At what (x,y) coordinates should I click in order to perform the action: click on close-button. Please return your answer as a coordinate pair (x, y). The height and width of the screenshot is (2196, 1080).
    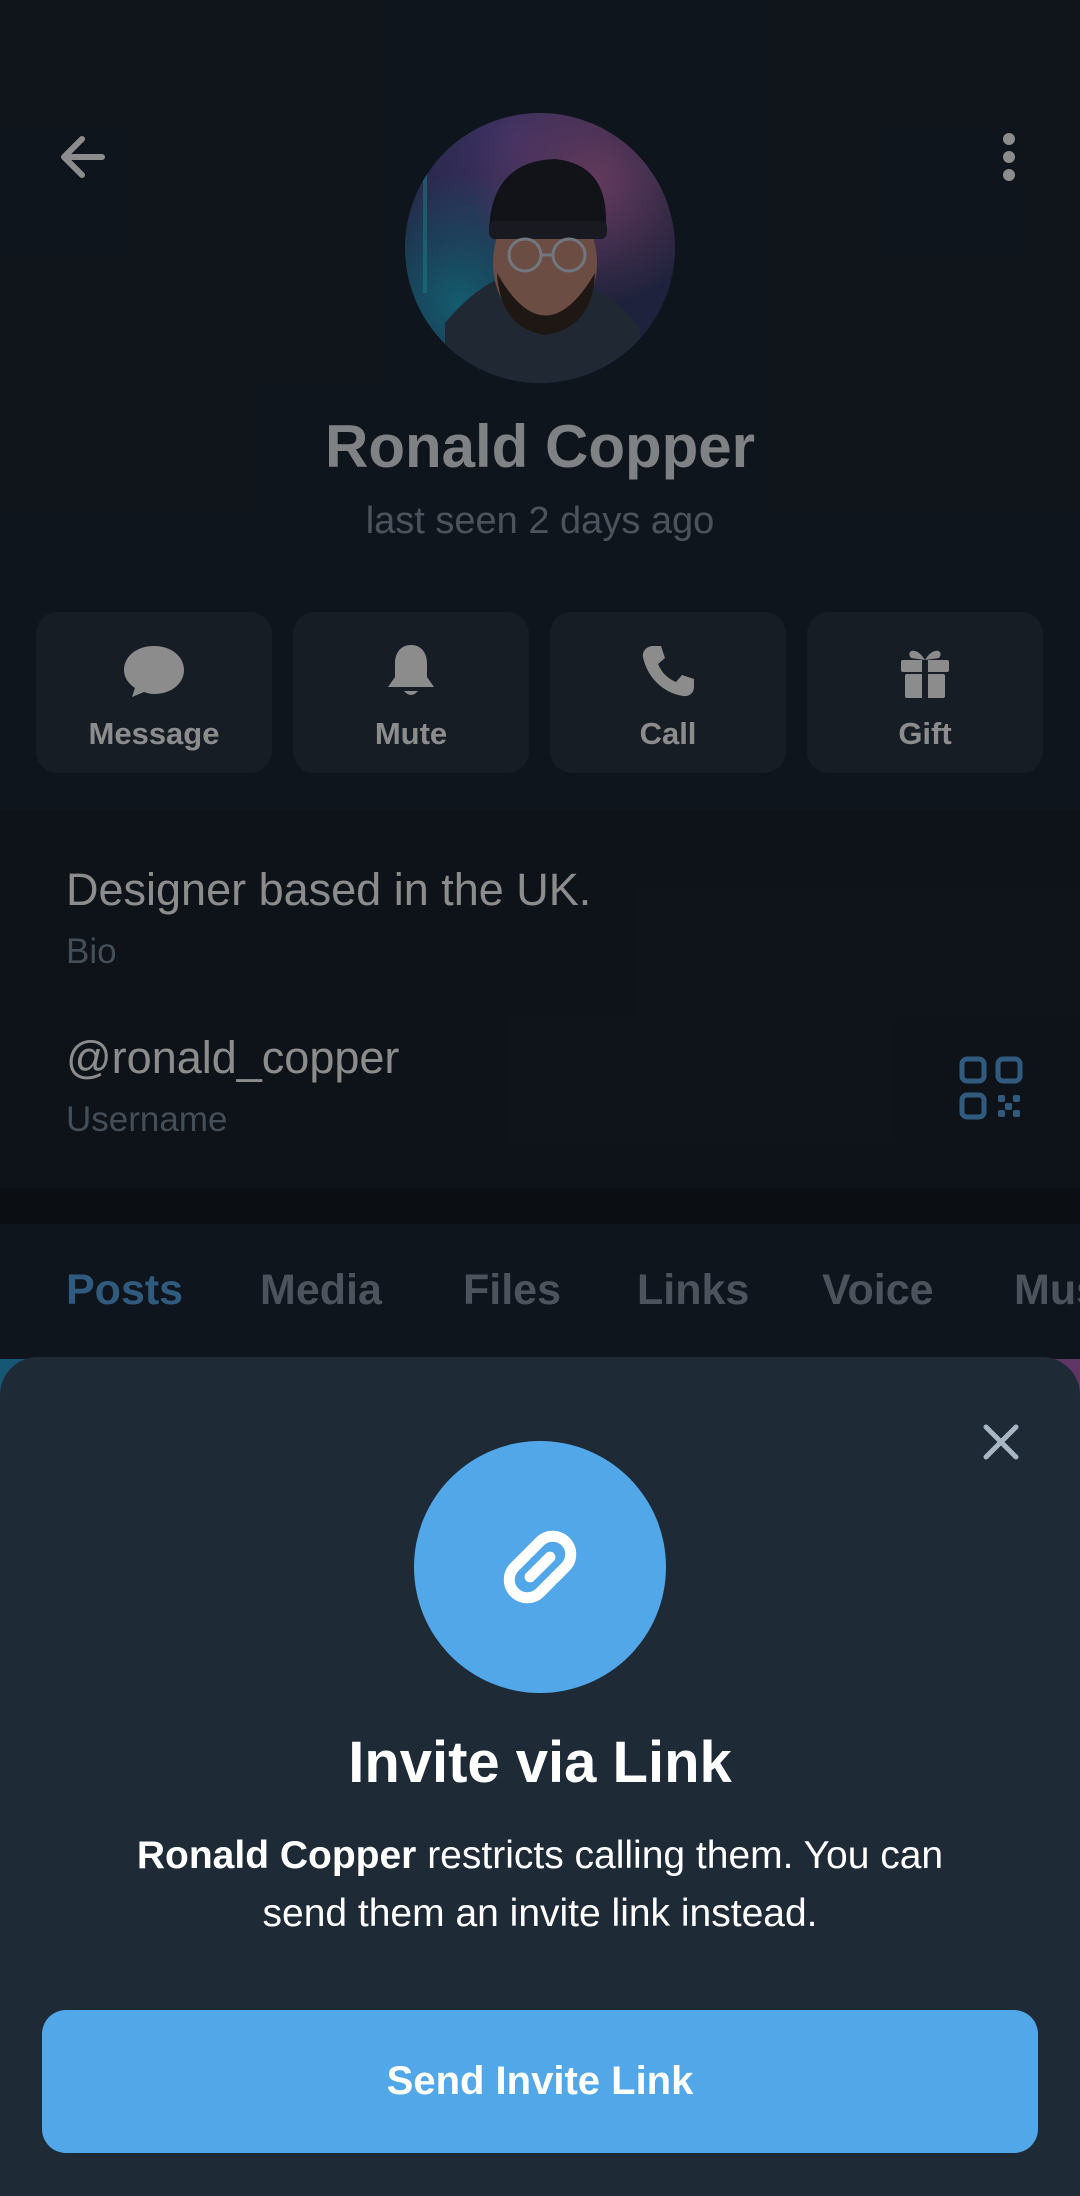
    Looking at the image, I should click on (1001, 1442).